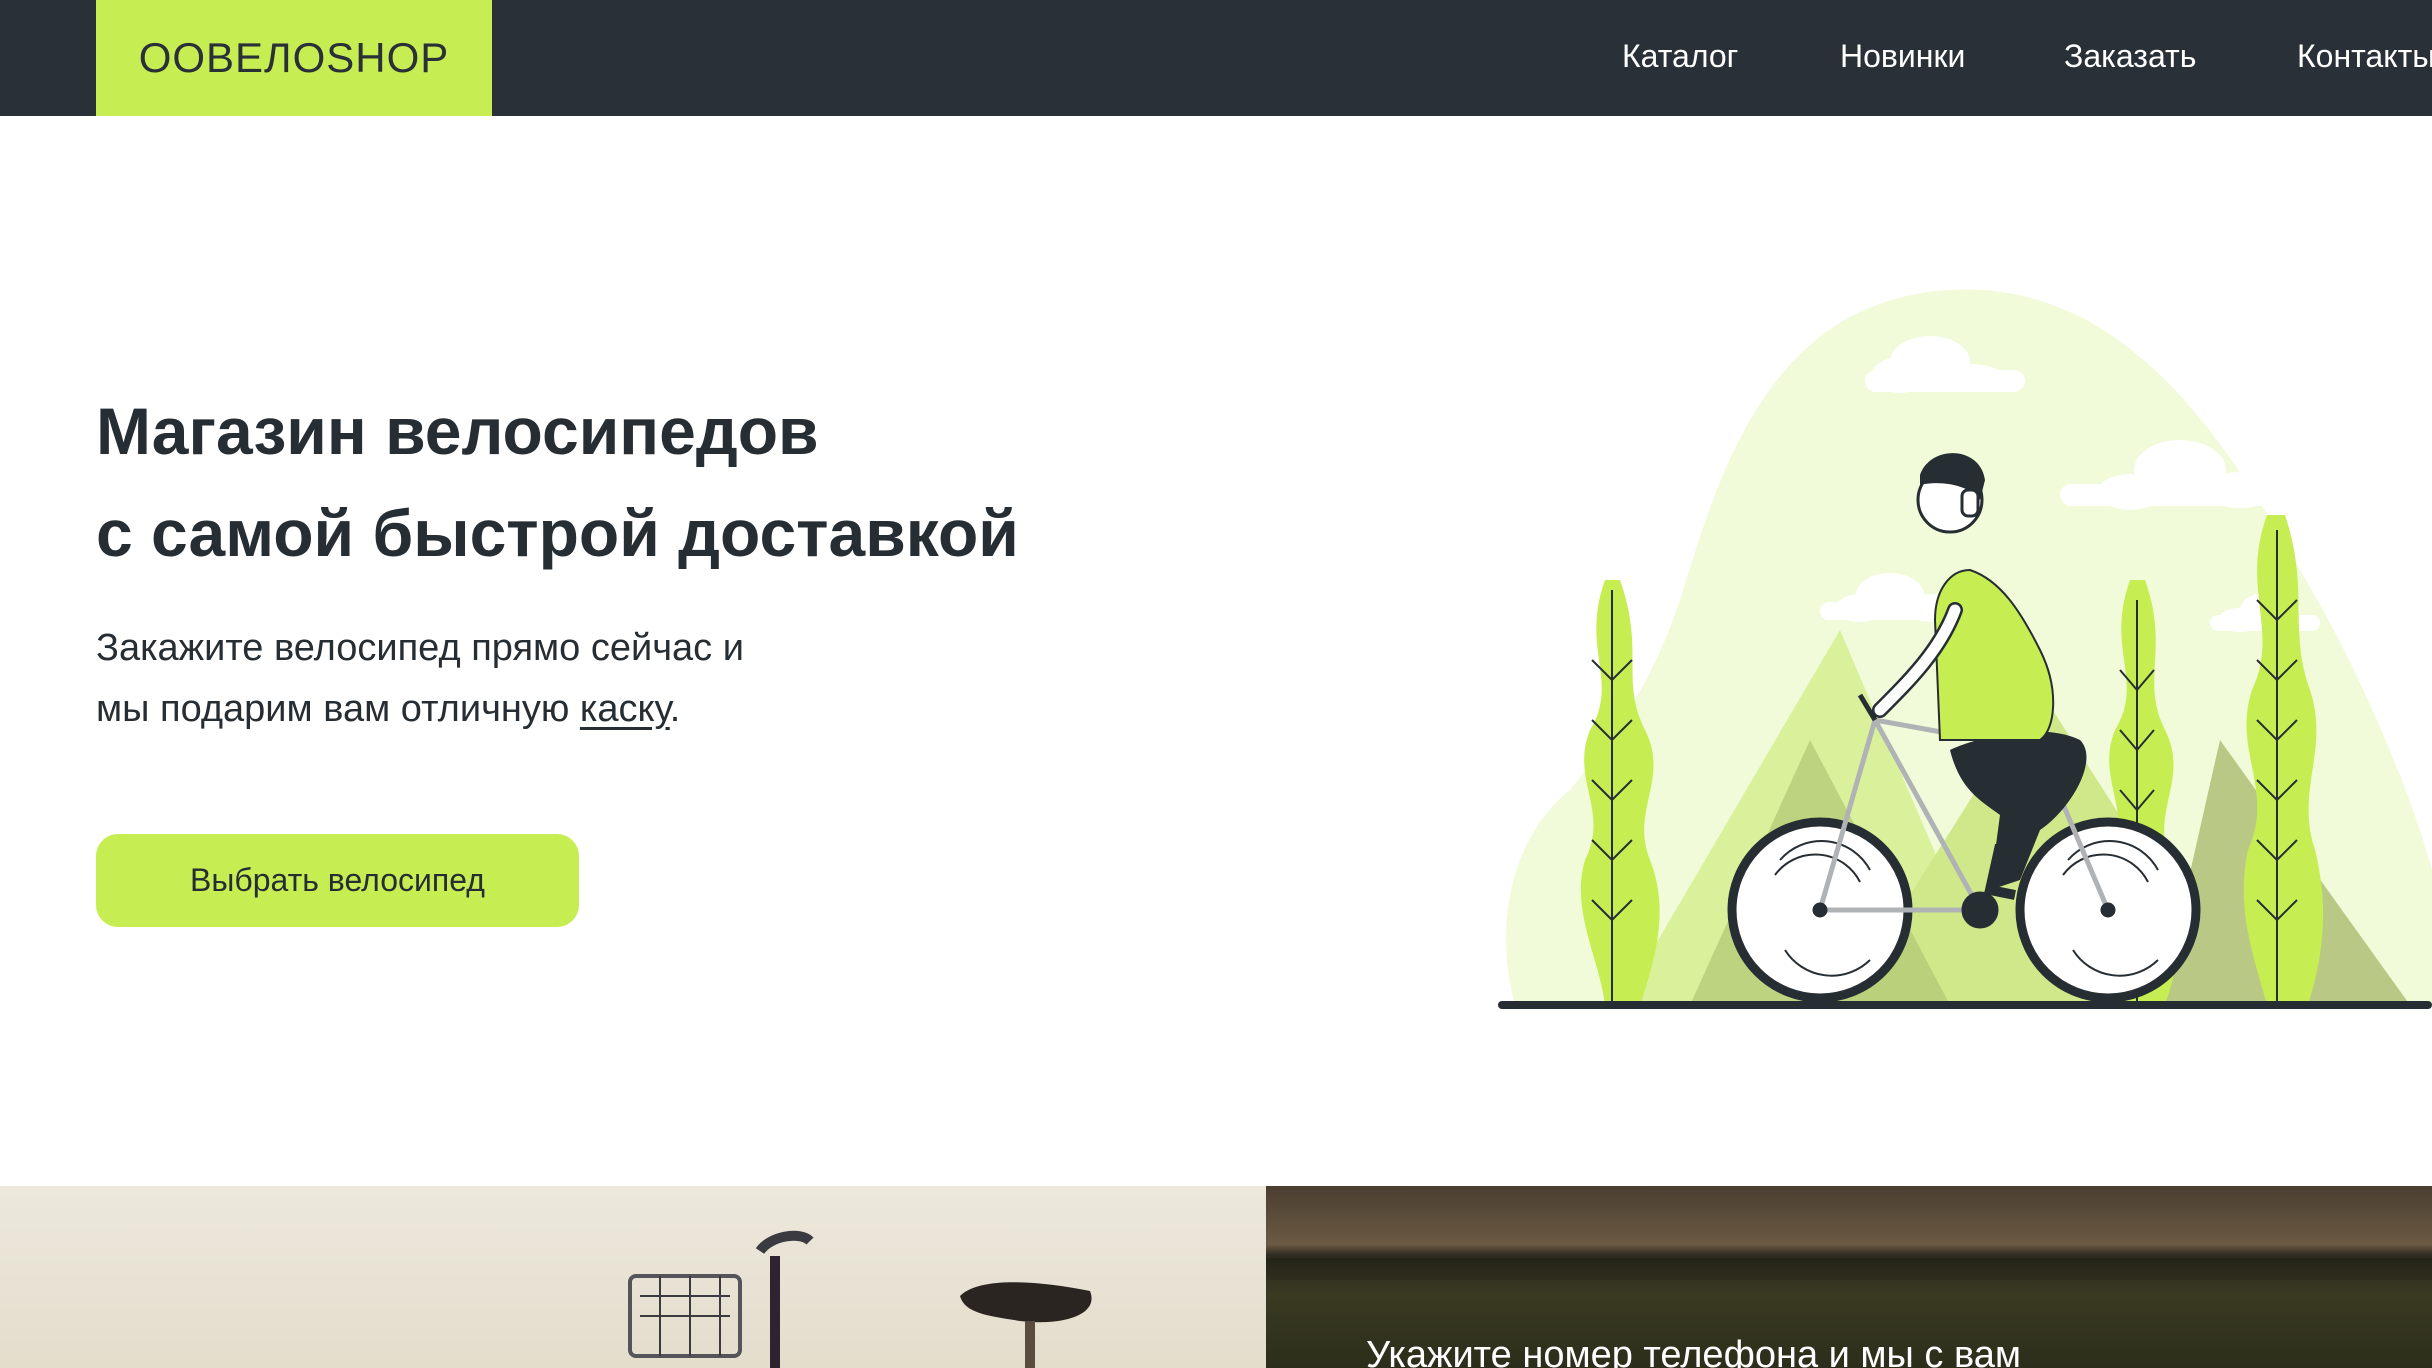 Image resolution: width=2432 pixels, height=1368 pixels. Describe the element at coordinates (1680, 56) in the screenshot. I see `nav-item-catalog: Каталог` at that location.